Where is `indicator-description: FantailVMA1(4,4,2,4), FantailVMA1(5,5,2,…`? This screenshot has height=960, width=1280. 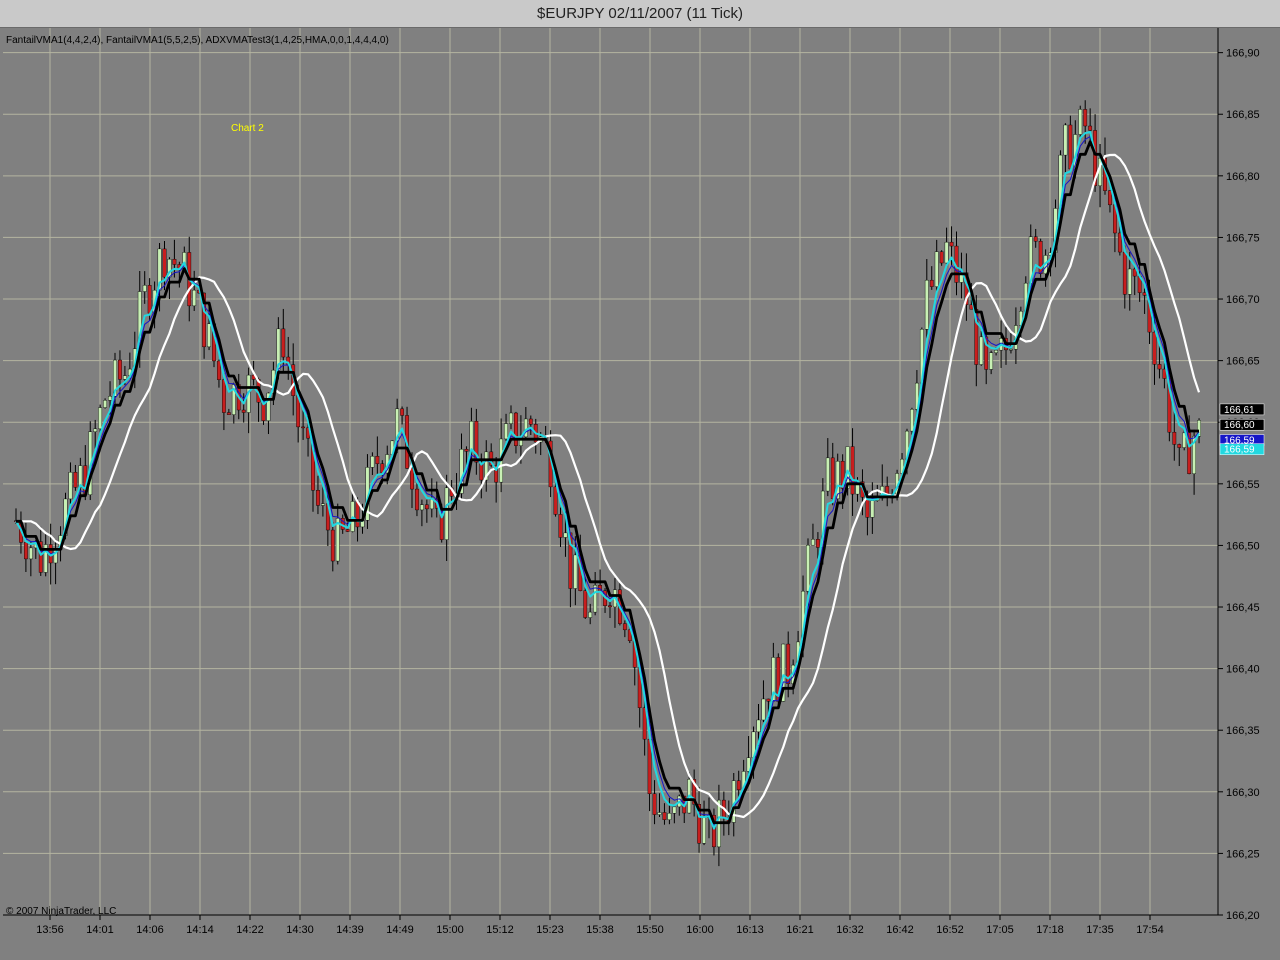
indicator-description: FantailVMA1(4,4,2,4), FantailVMA1(5,5,2,… is located at coordinates (197, 40).